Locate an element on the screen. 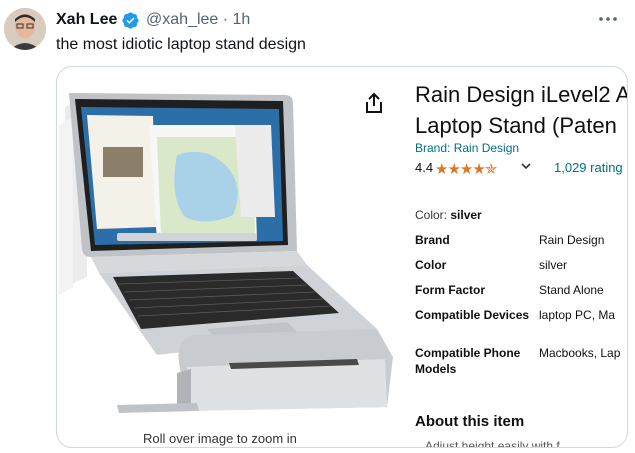 The image size is (635, 453). brand-link: Brand: Rain Design is located at coordinates (467, 148).